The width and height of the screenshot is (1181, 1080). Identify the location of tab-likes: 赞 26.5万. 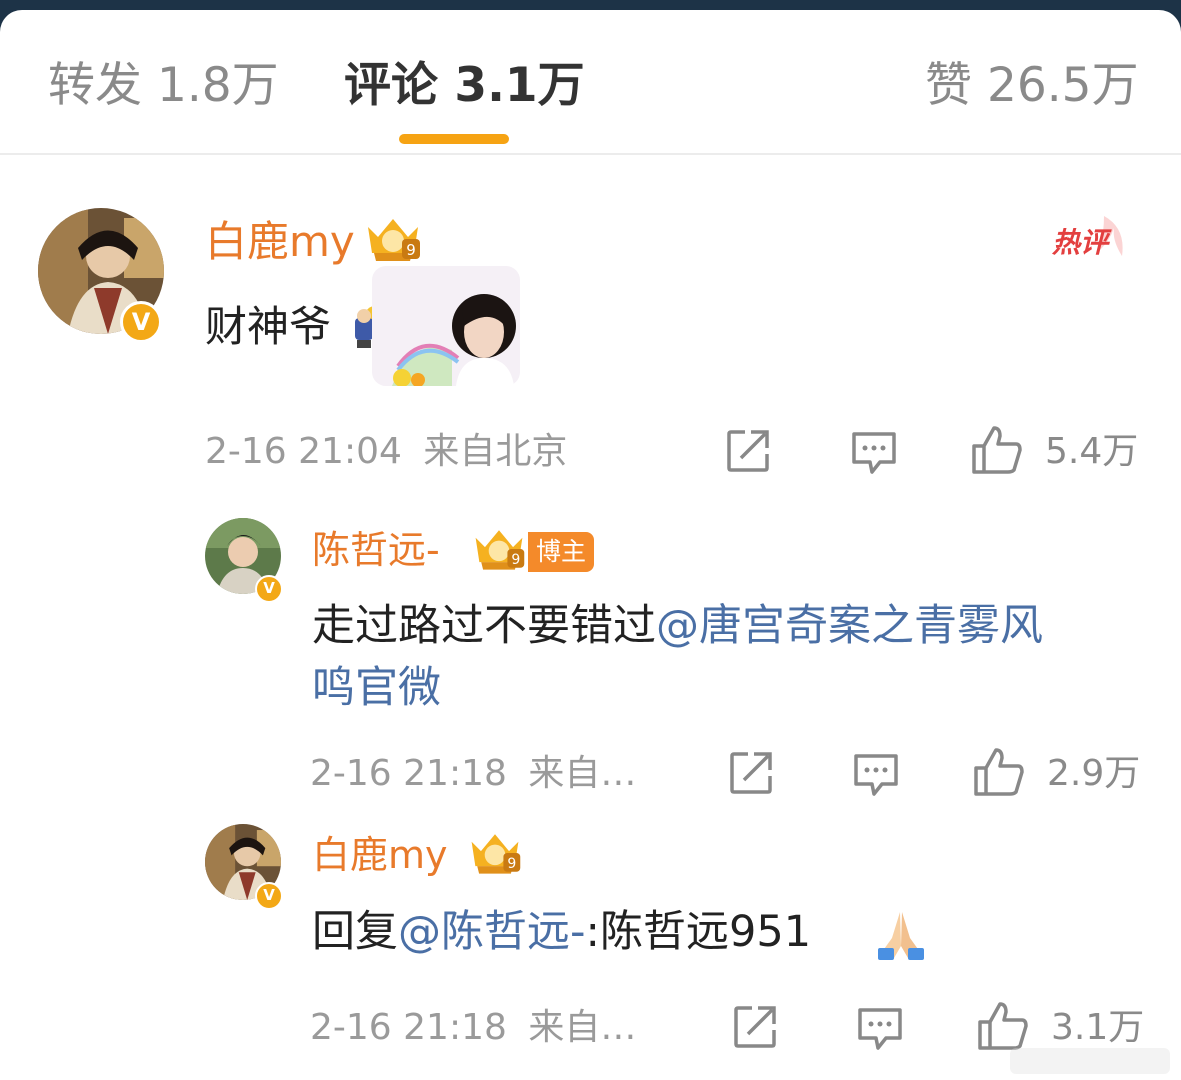
(1032, 86).